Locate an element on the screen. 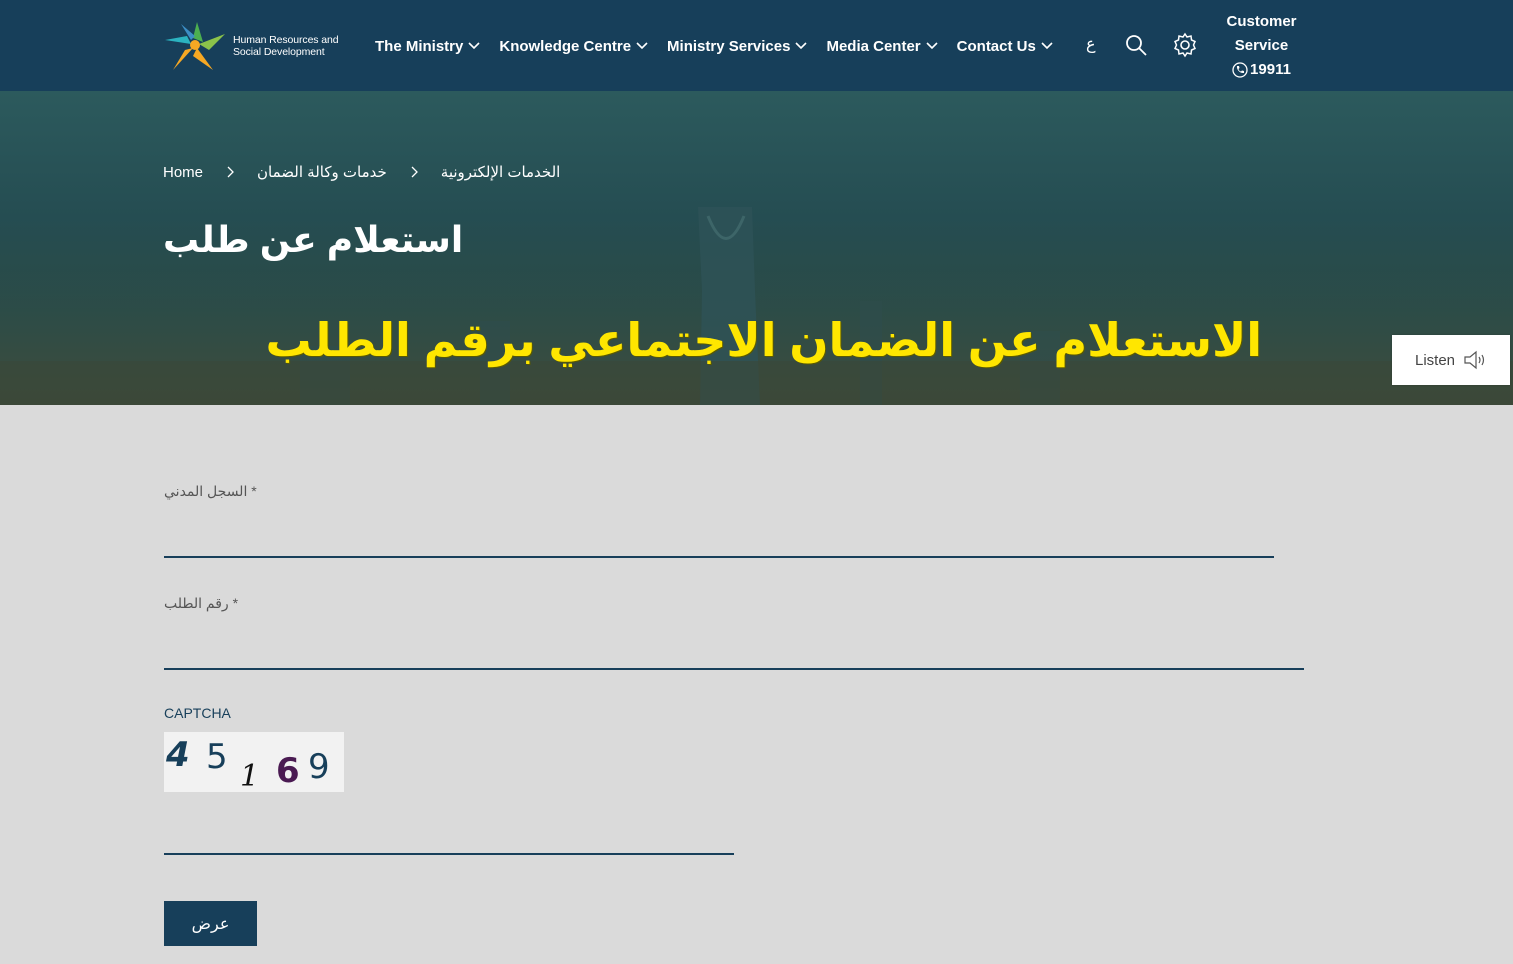  svg-text: 1 is located at coordinates (249, 775).